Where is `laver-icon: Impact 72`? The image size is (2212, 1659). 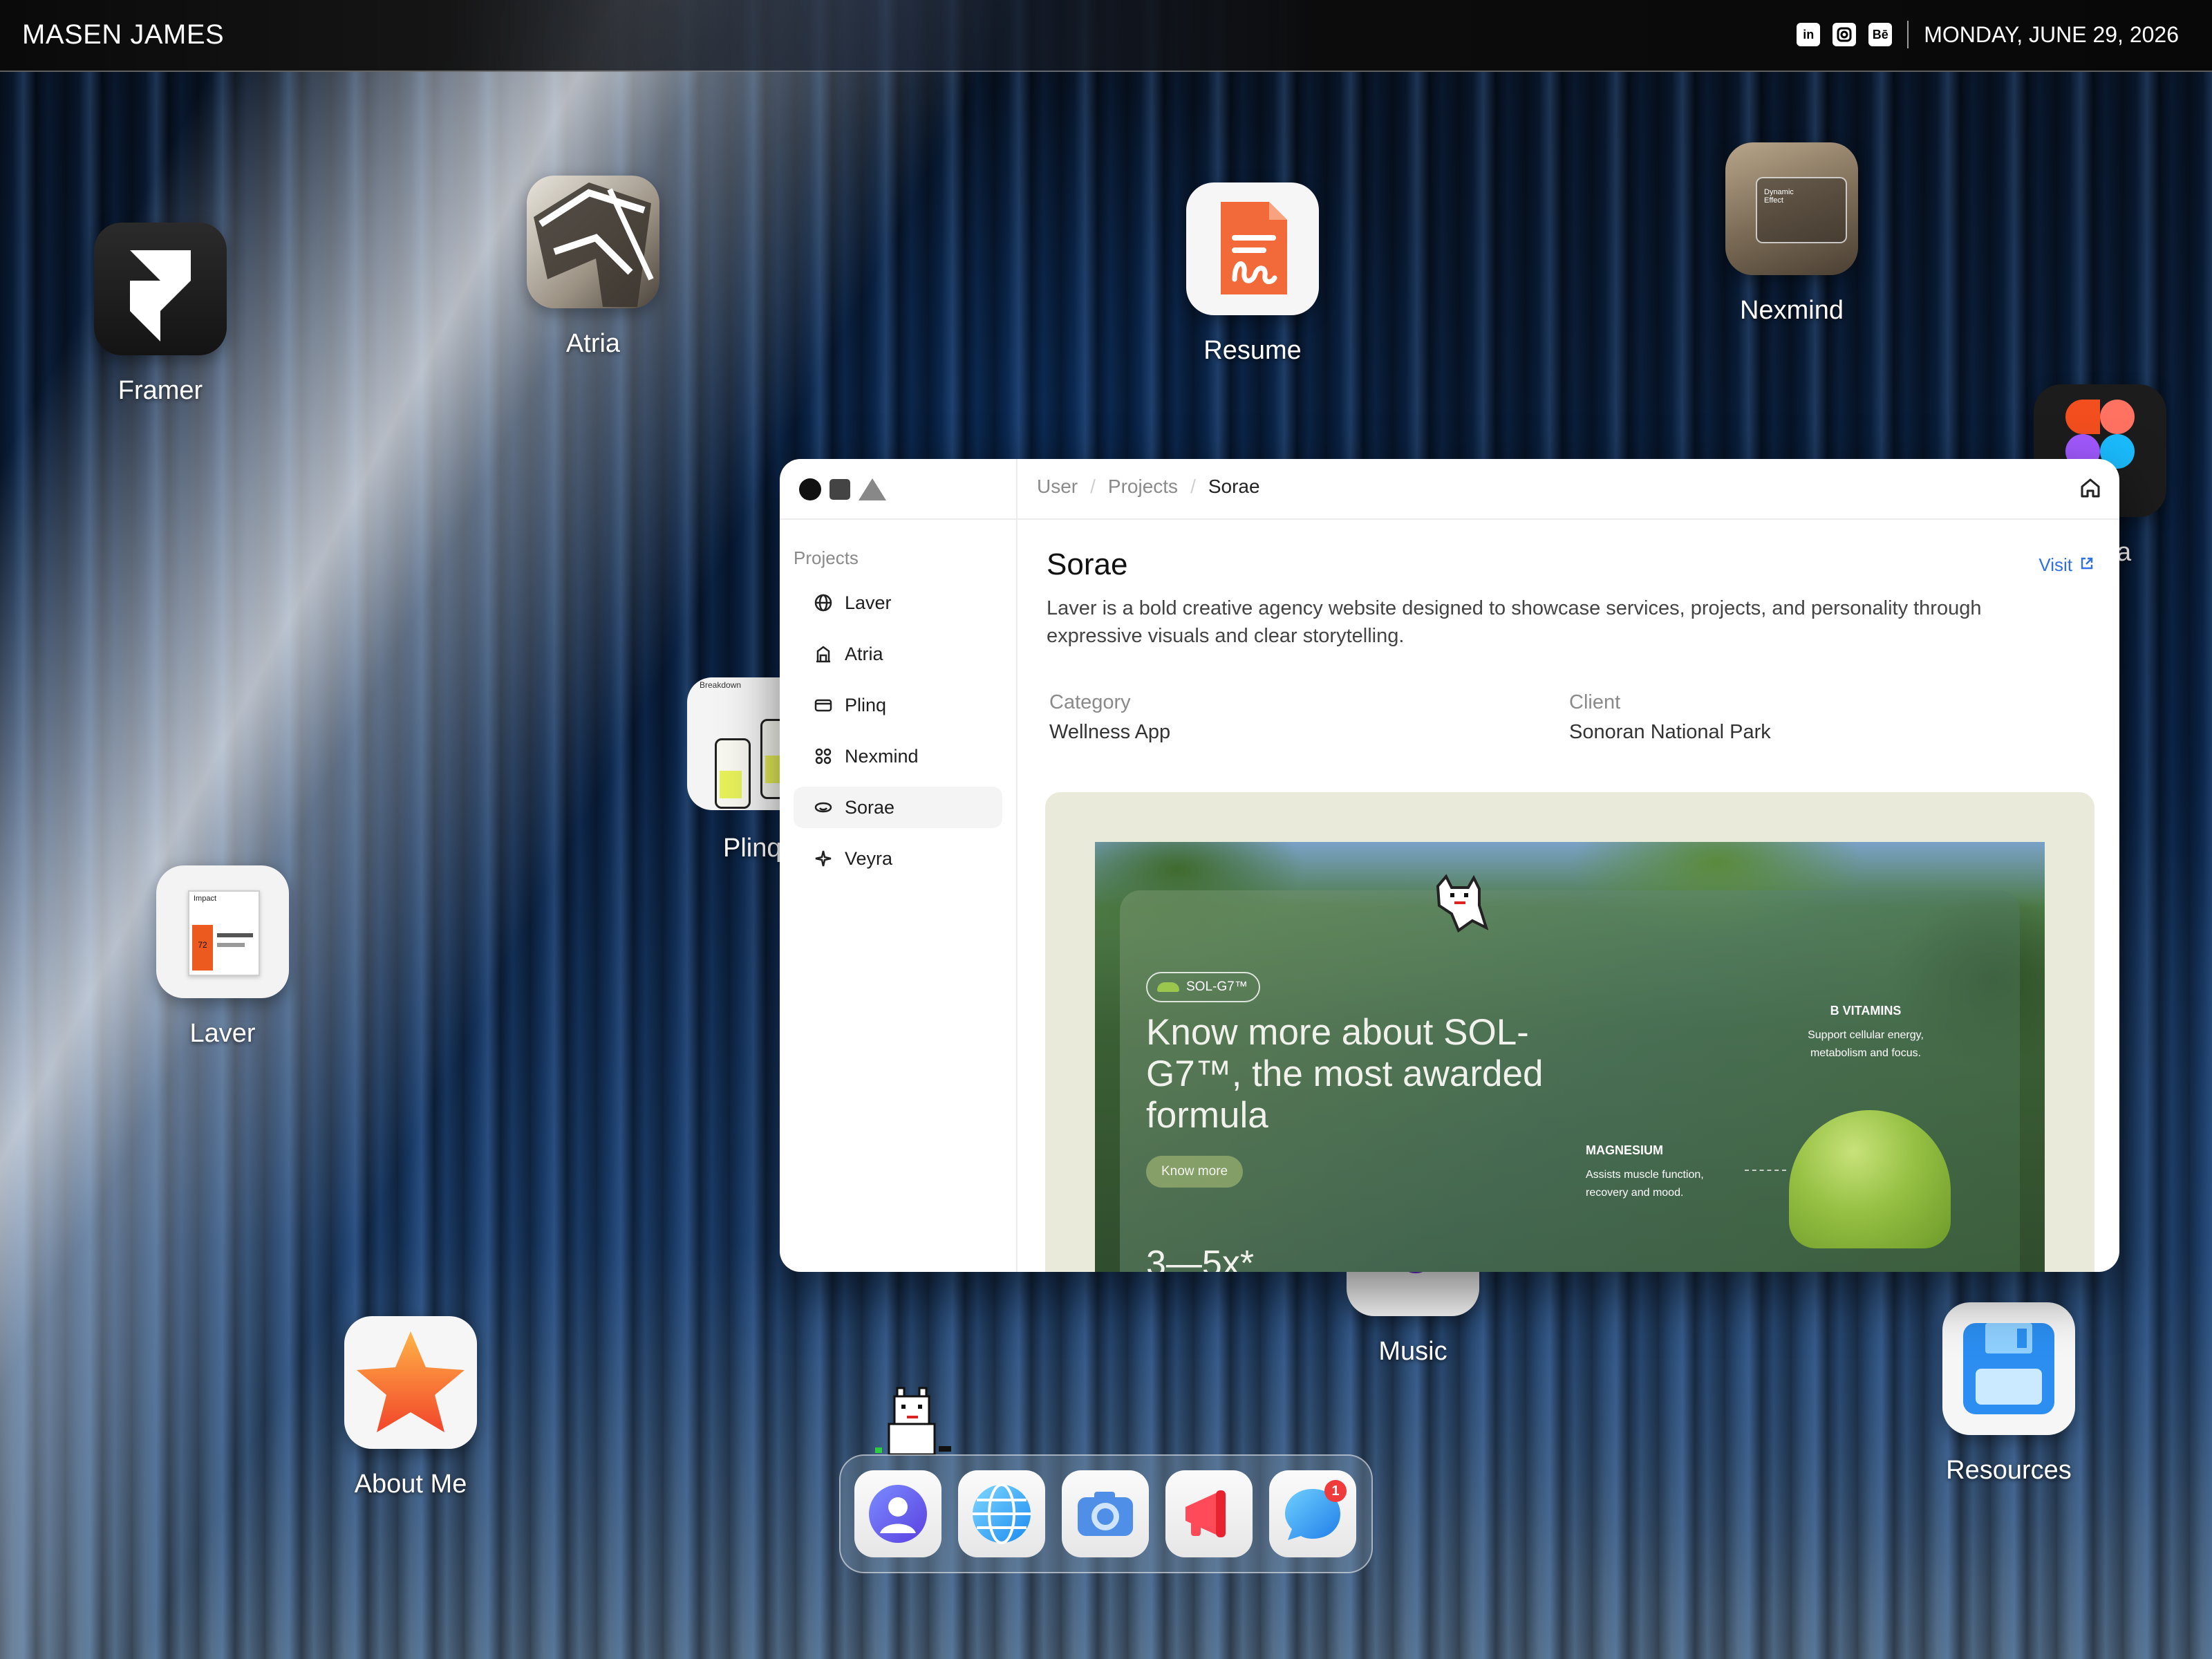 laver-icon: Impact 72 is located at coordinates (222, 931).